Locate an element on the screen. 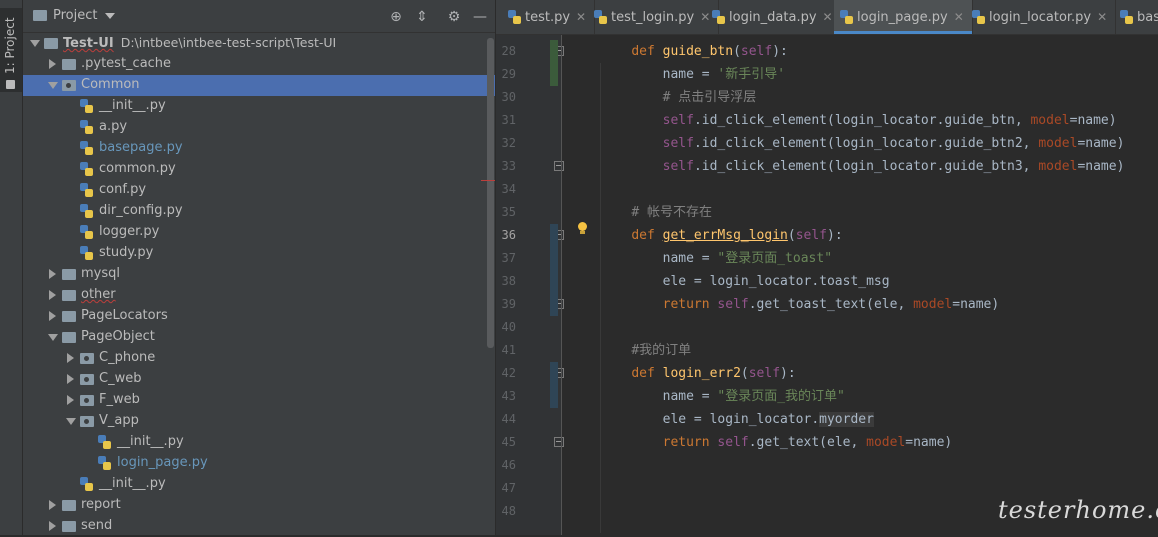 The image size is (1158, 537). lightbulb-icon is located at coordinates (582, 228).